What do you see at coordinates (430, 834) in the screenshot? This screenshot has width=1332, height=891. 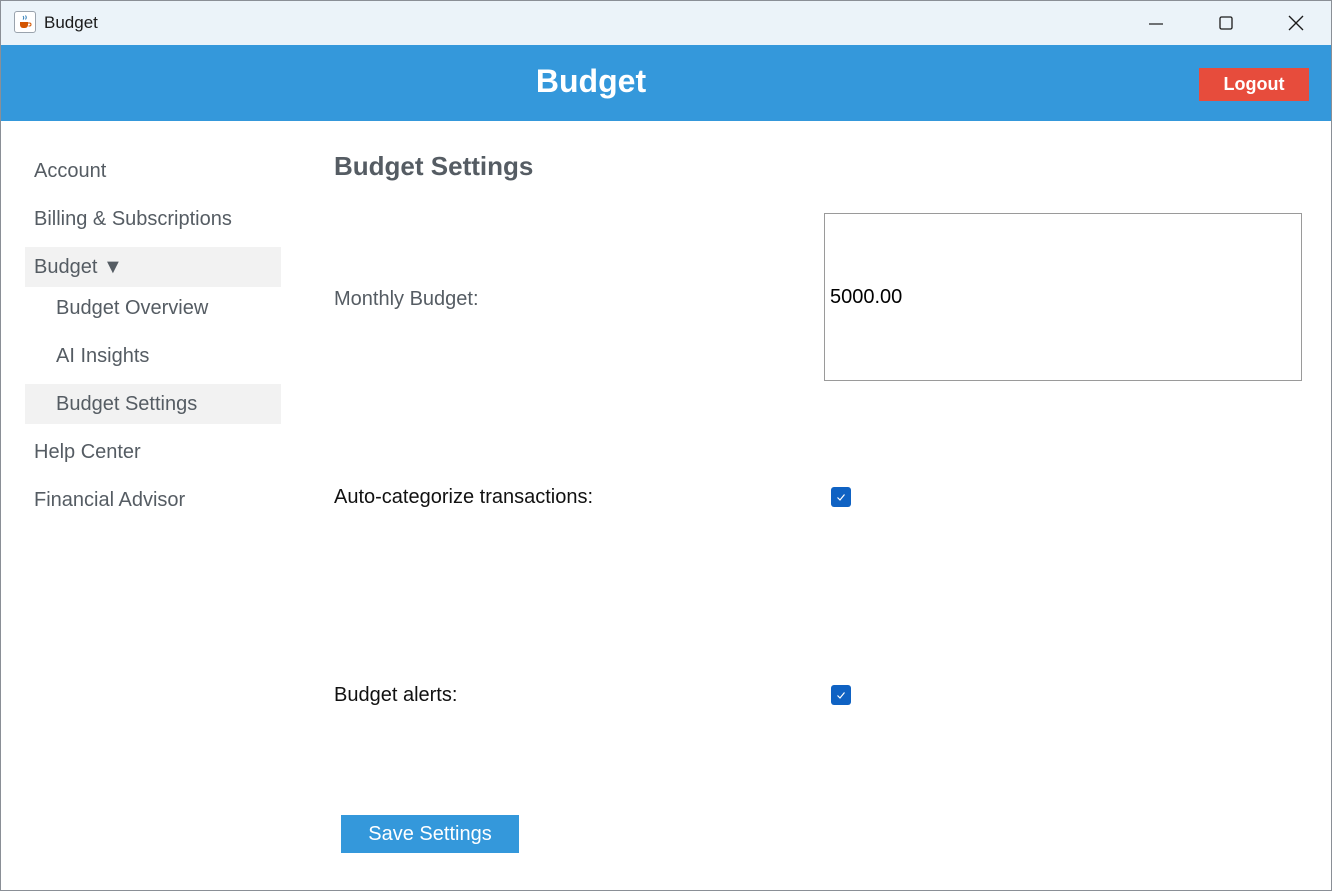 I see `save-settings-button: Save Settings` at bounding box center [430, 834].